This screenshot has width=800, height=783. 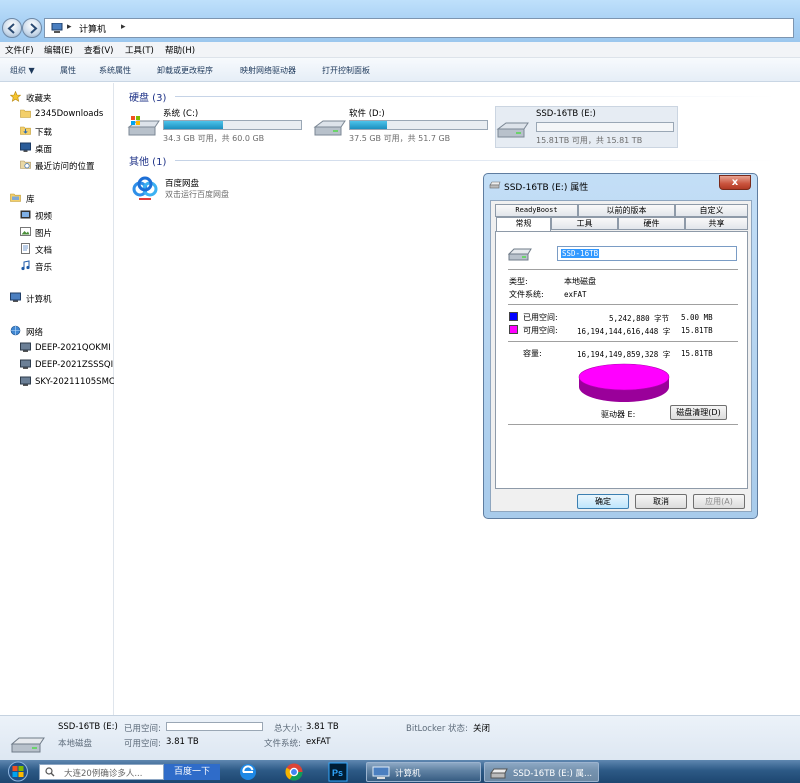 I want to click on tab-tools: 工具, so click(x=584, y=223).